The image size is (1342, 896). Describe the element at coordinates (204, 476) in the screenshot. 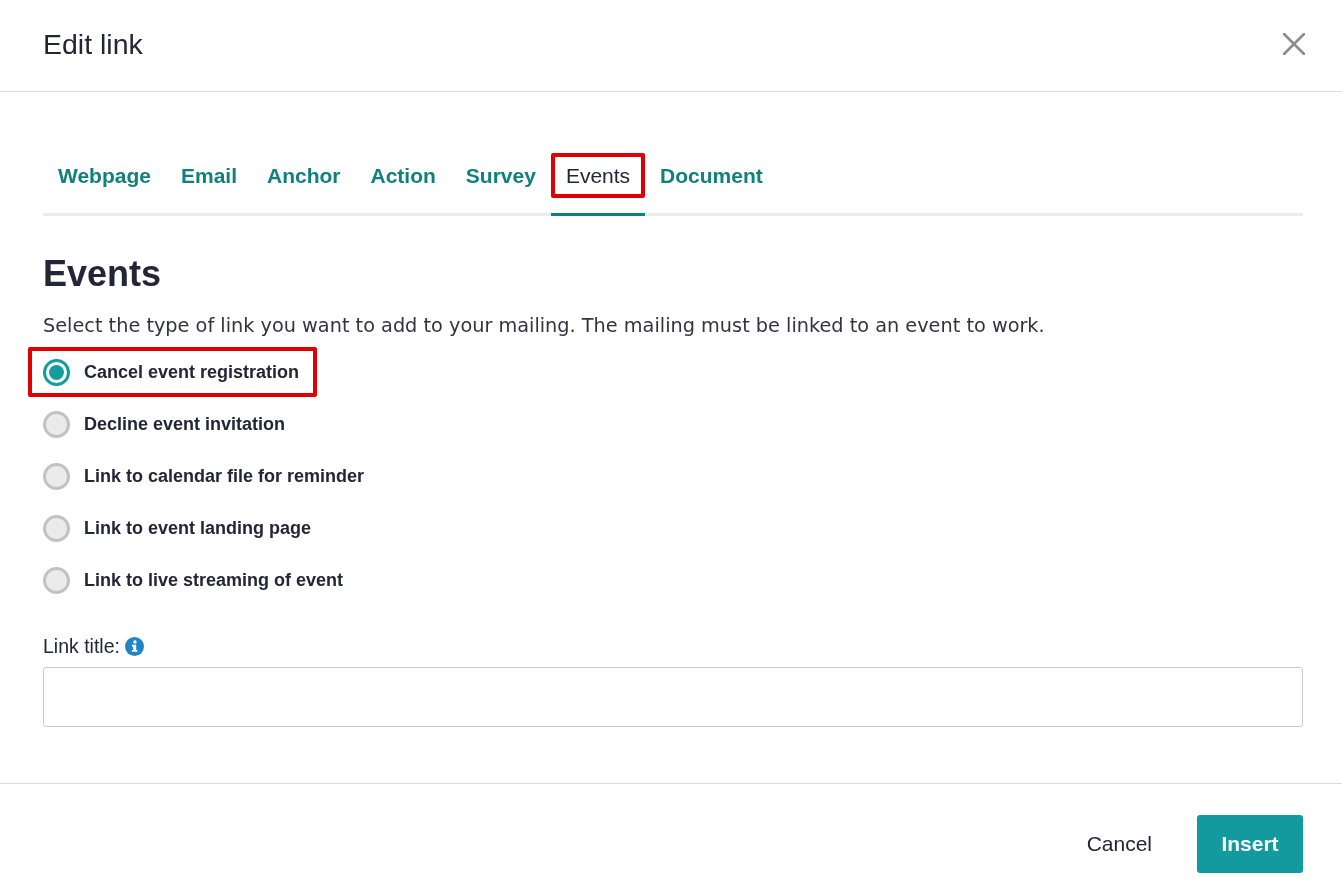

I see `radio-option: Link to calendar file for reminder` at that location.